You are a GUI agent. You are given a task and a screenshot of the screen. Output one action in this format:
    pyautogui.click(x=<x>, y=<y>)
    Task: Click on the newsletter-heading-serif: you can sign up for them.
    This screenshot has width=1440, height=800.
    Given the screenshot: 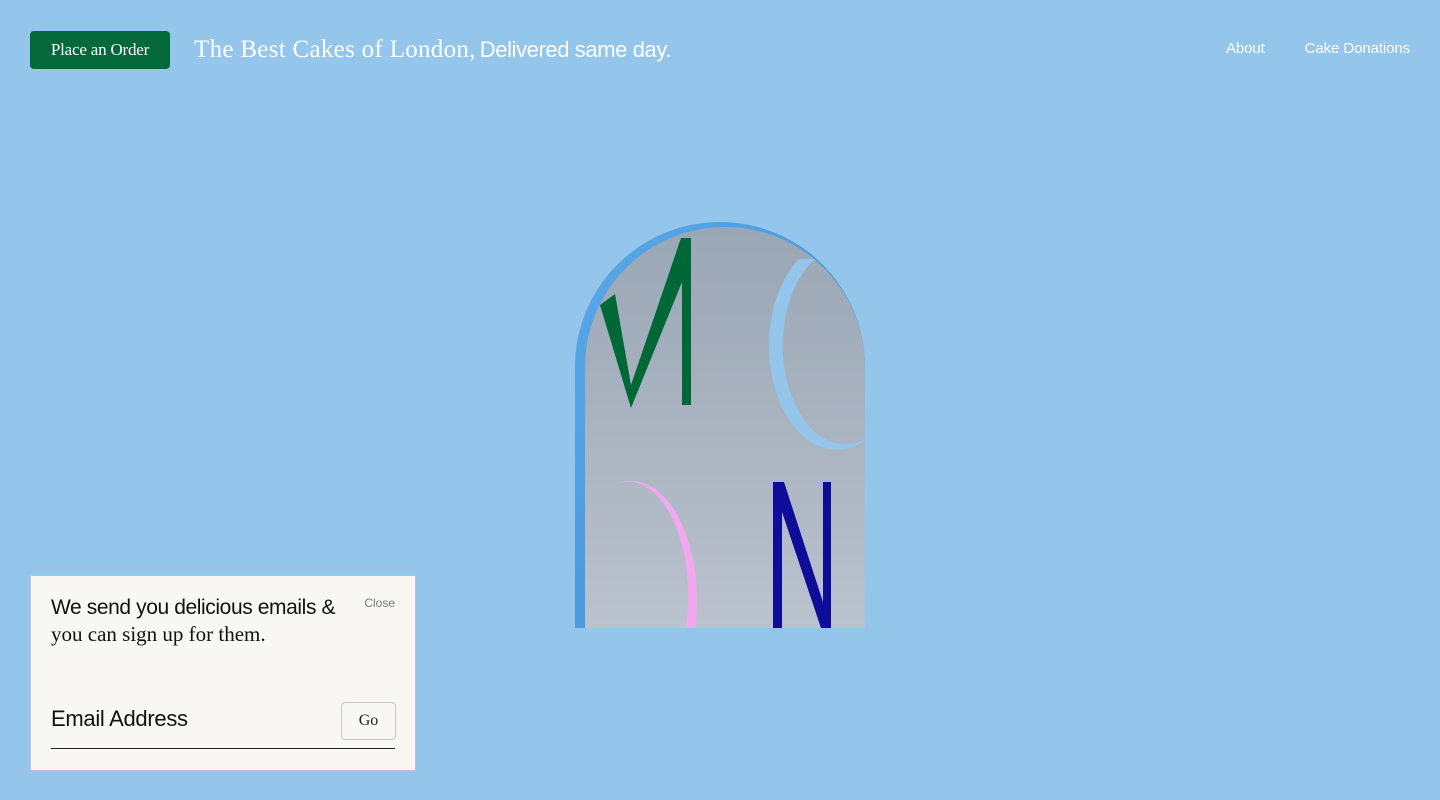 What is the action you would take?
    pyautogui.click(x=158, y=634)
    